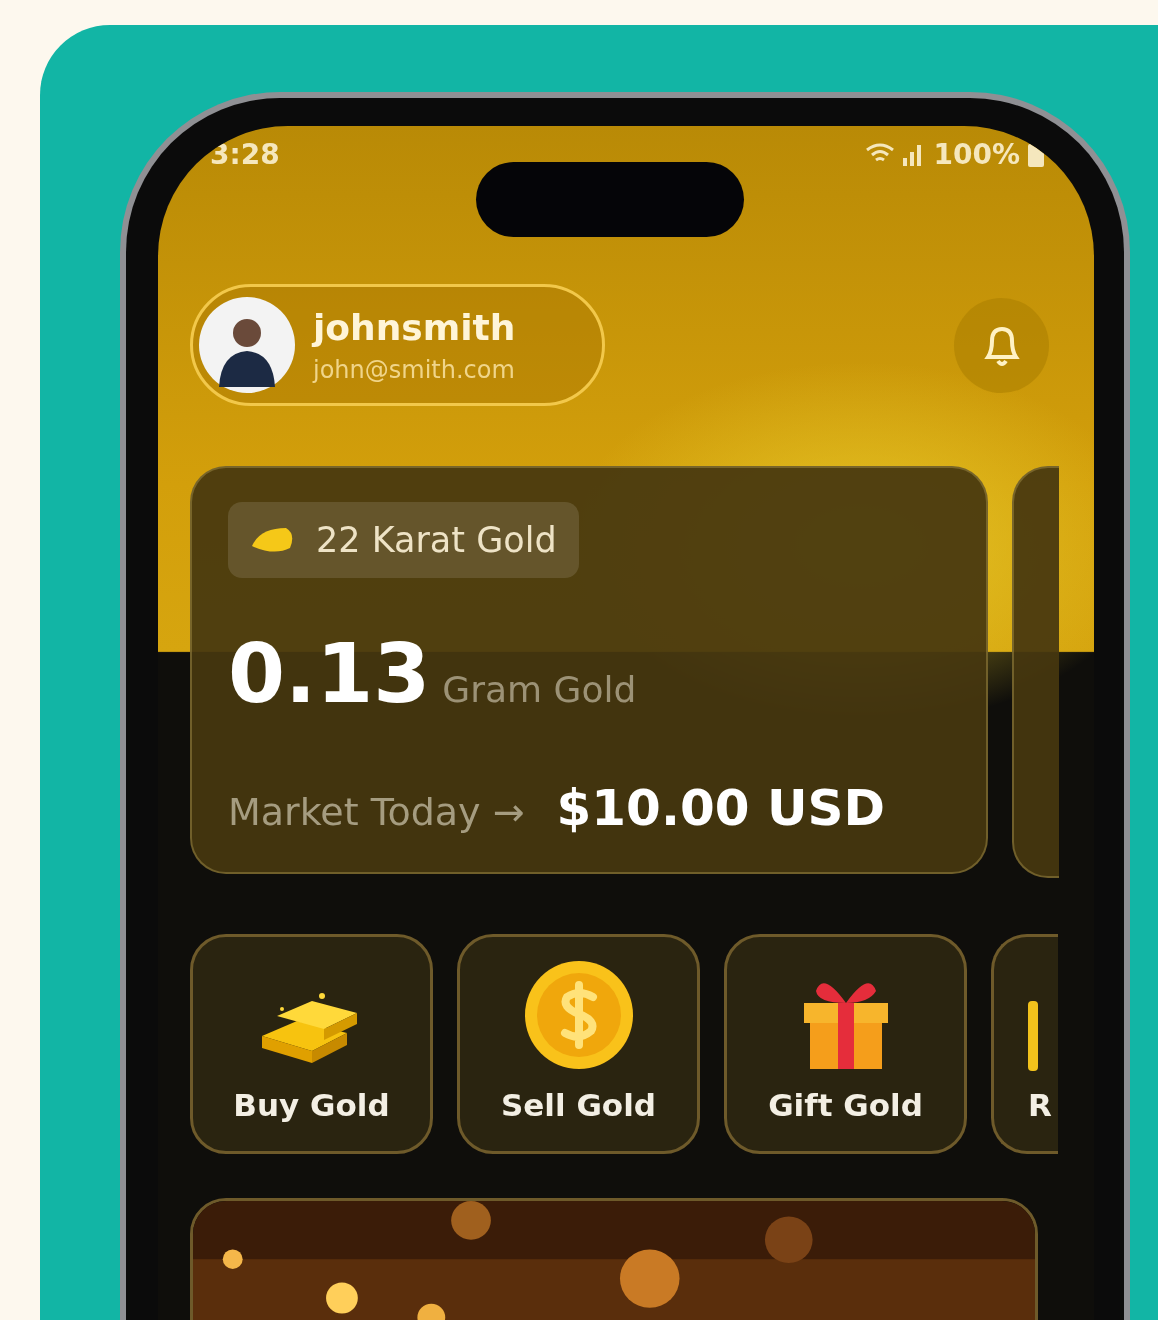 This screenshot has width=1158, height=1320. I want to click on market-price: $10.00 USD, so click(720, 808).